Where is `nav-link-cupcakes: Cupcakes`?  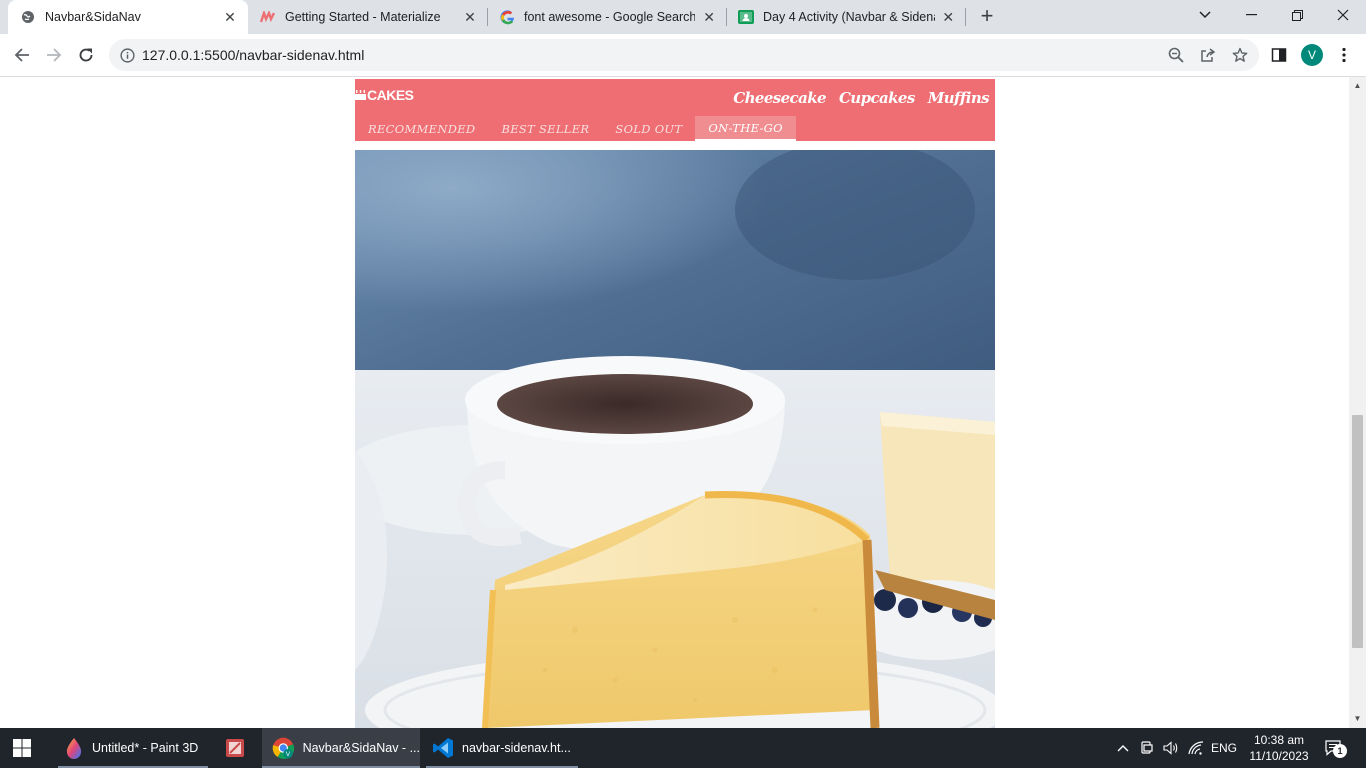
nav-link-cupcakes: Cupcakes is located at coordinates (877, 98).